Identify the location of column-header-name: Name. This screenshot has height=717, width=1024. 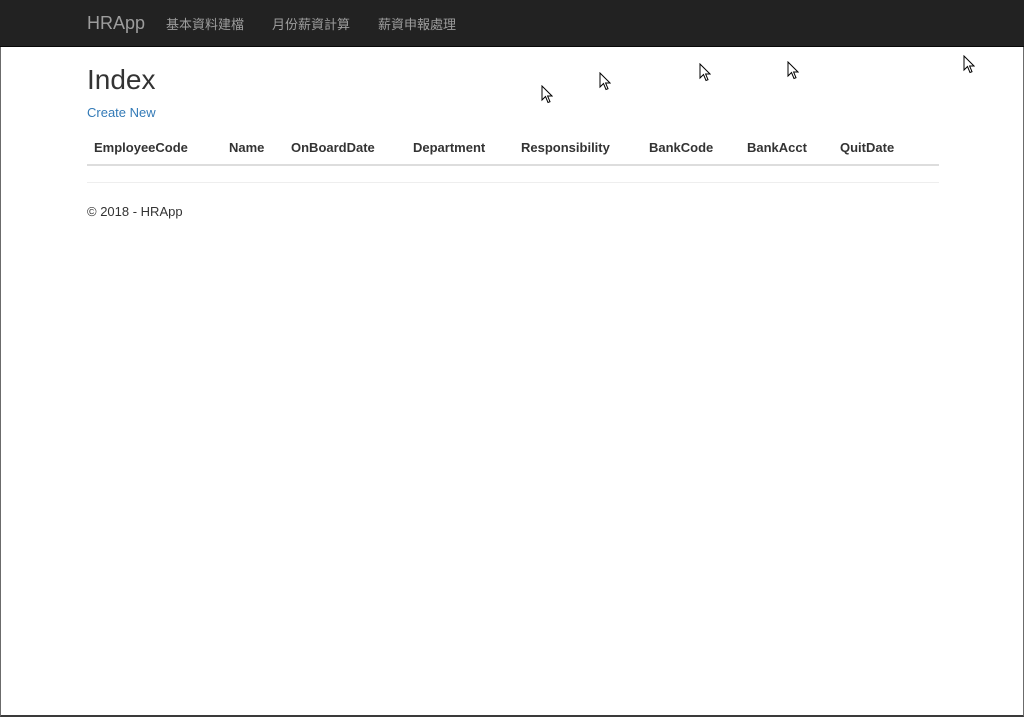
(253, 150).